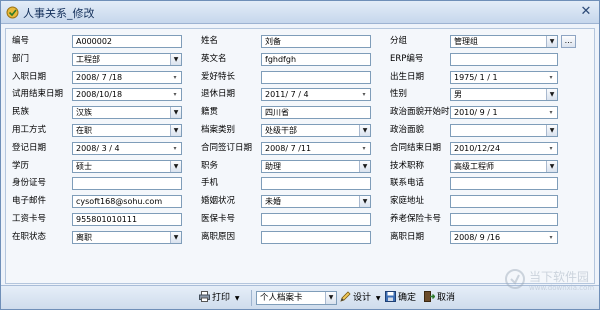 The image size is (600, 310). What do you see at coordinates (127, 59) in the screenshot?
I see `select-field: 工程部 ▼` at bounding box center [127, 59].